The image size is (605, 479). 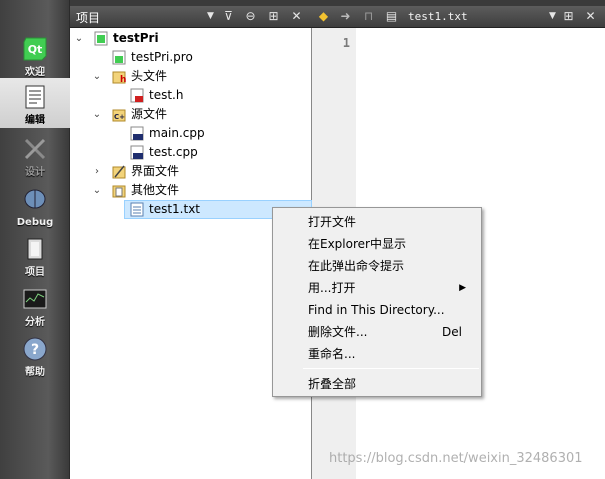 What do you see at coordinates (356, 266) in the screenshot?
I see `menu-item-label: 在此弹出命令提示` at bounding box center [356, 266].